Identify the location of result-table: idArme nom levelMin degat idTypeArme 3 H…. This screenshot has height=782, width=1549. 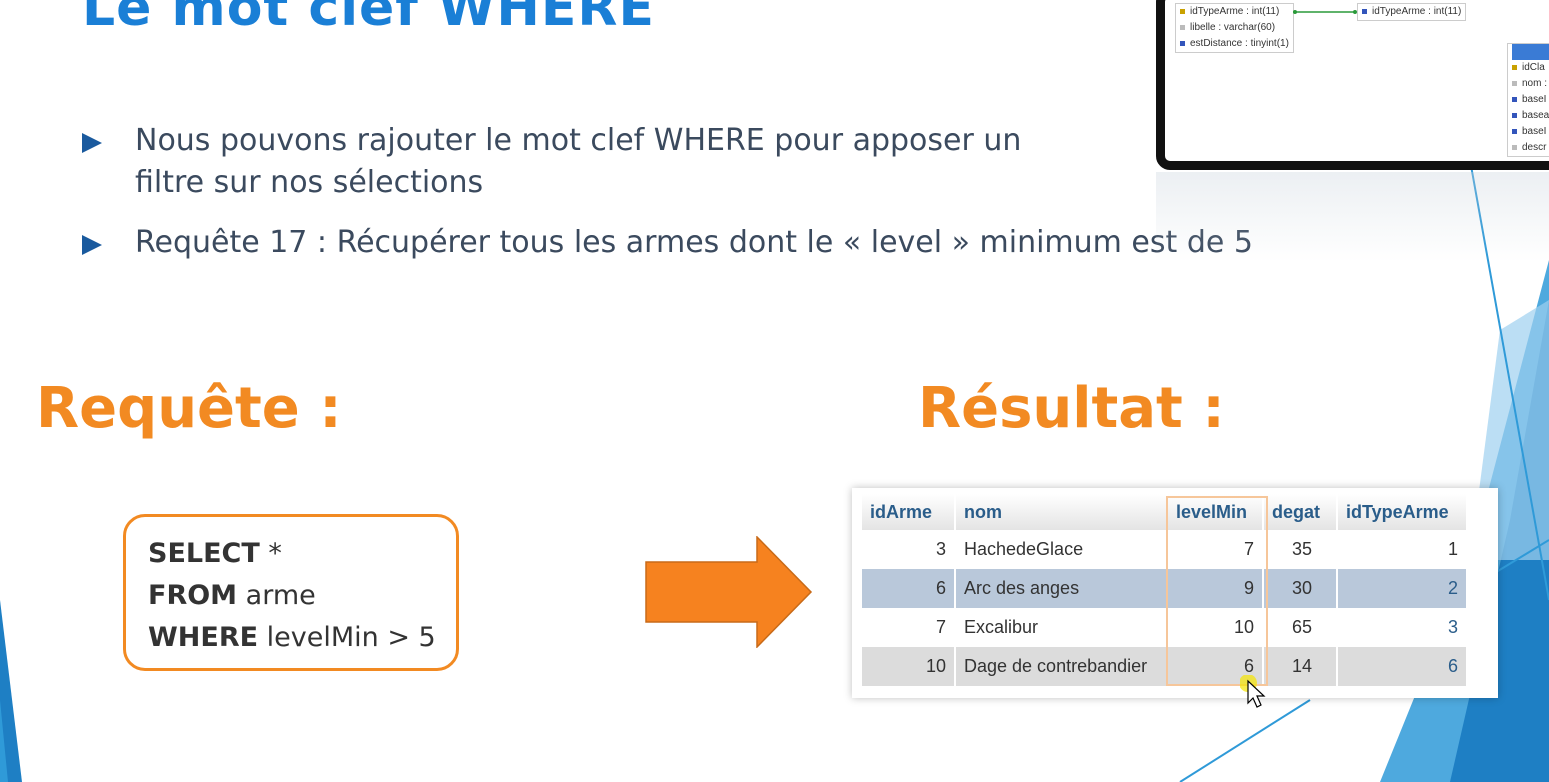
(1165, 590).